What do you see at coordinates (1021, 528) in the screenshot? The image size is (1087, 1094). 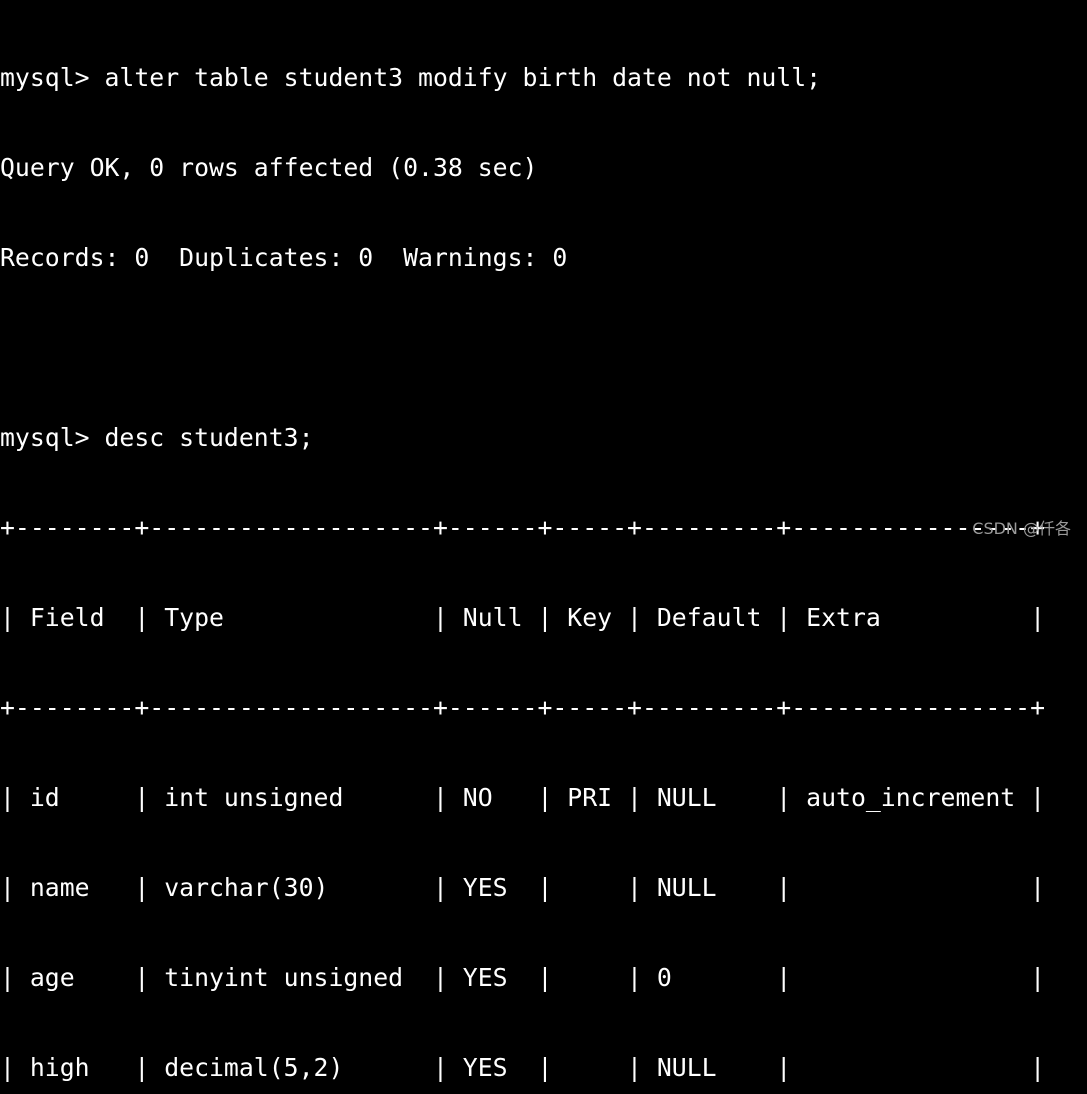 I see `watermark: CSDN @仟各` at bounding box center [1021, 528].